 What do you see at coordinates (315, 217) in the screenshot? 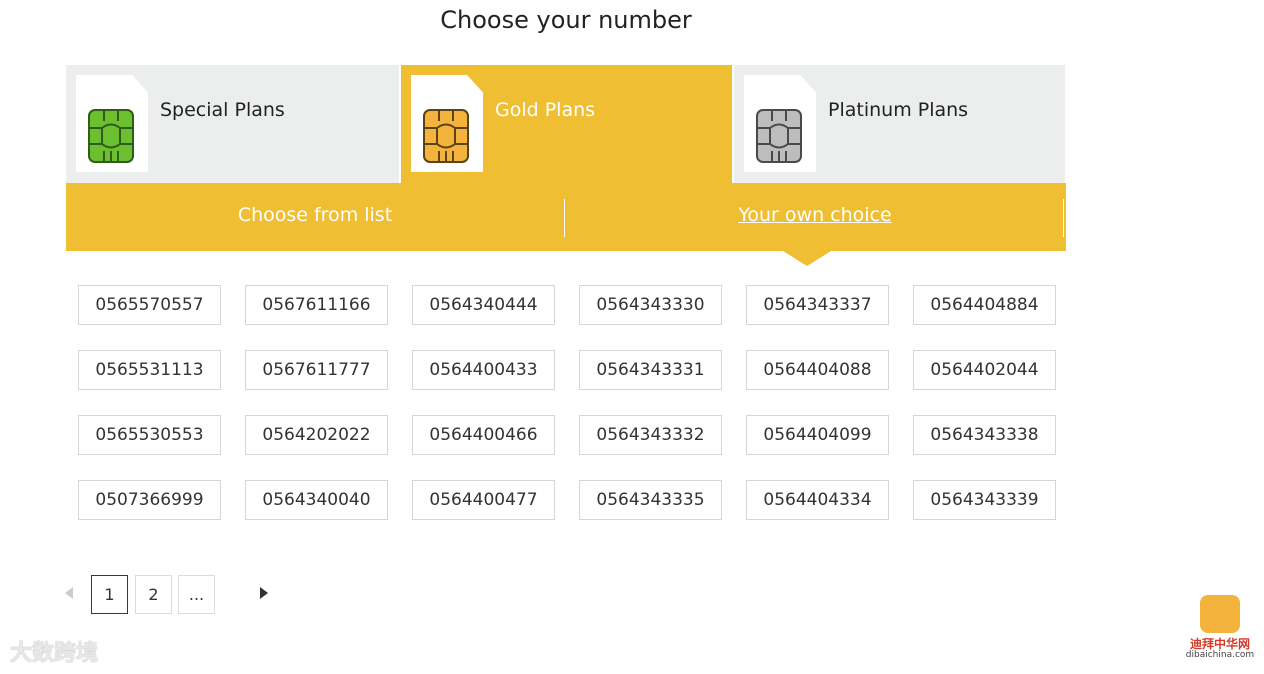
I see `tab-choose-from-list: Choose from list` at bounding box center [315, 217].